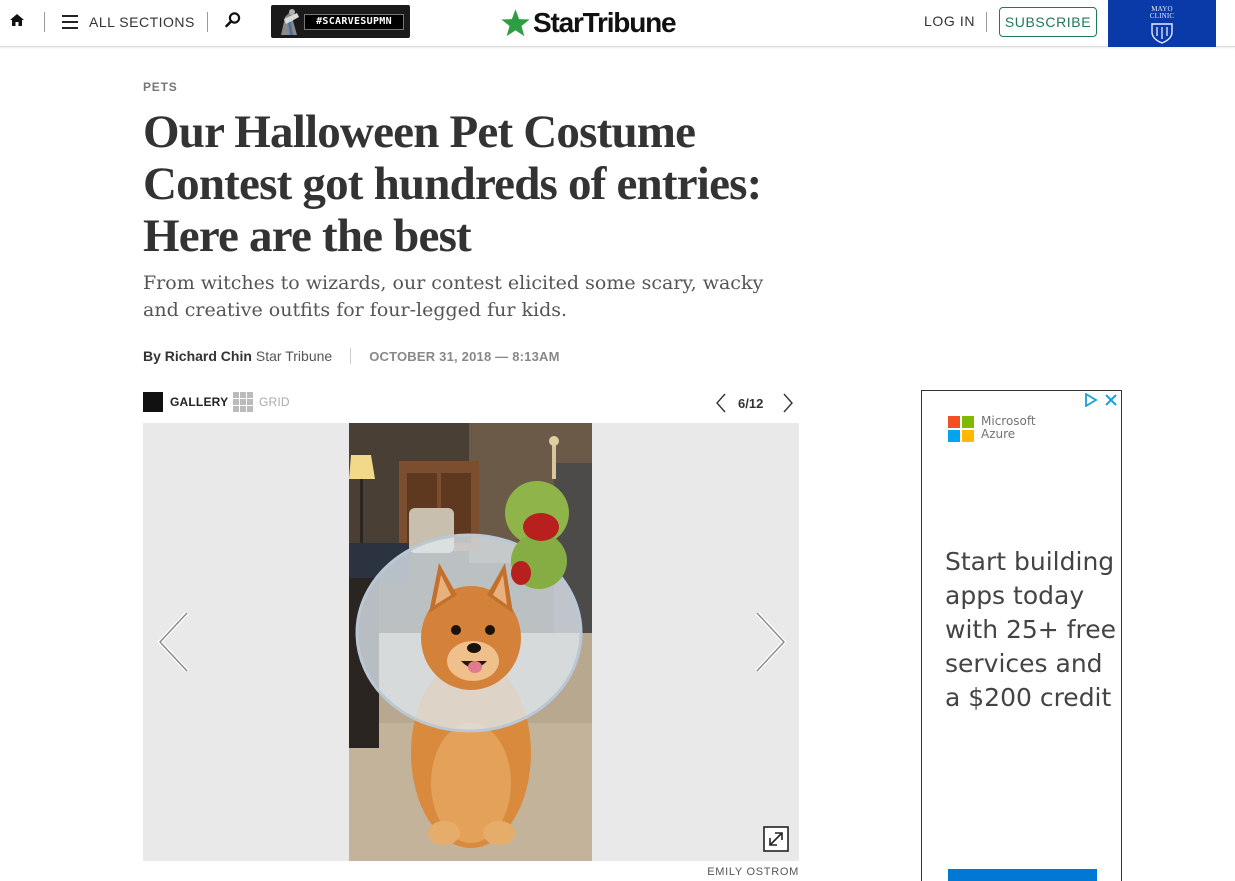  I want to click on byline-outlet: Star Tribune, so click(294, 356).